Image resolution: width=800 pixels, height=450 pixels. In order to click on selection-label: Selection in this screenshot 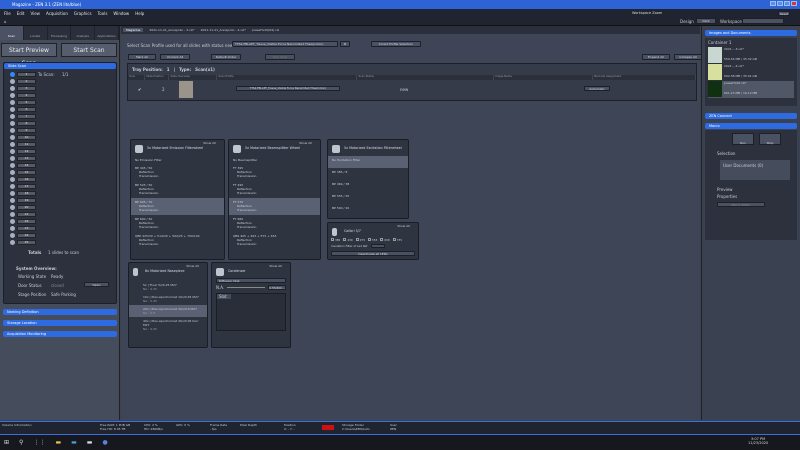, I will do `click(726, 153)`.